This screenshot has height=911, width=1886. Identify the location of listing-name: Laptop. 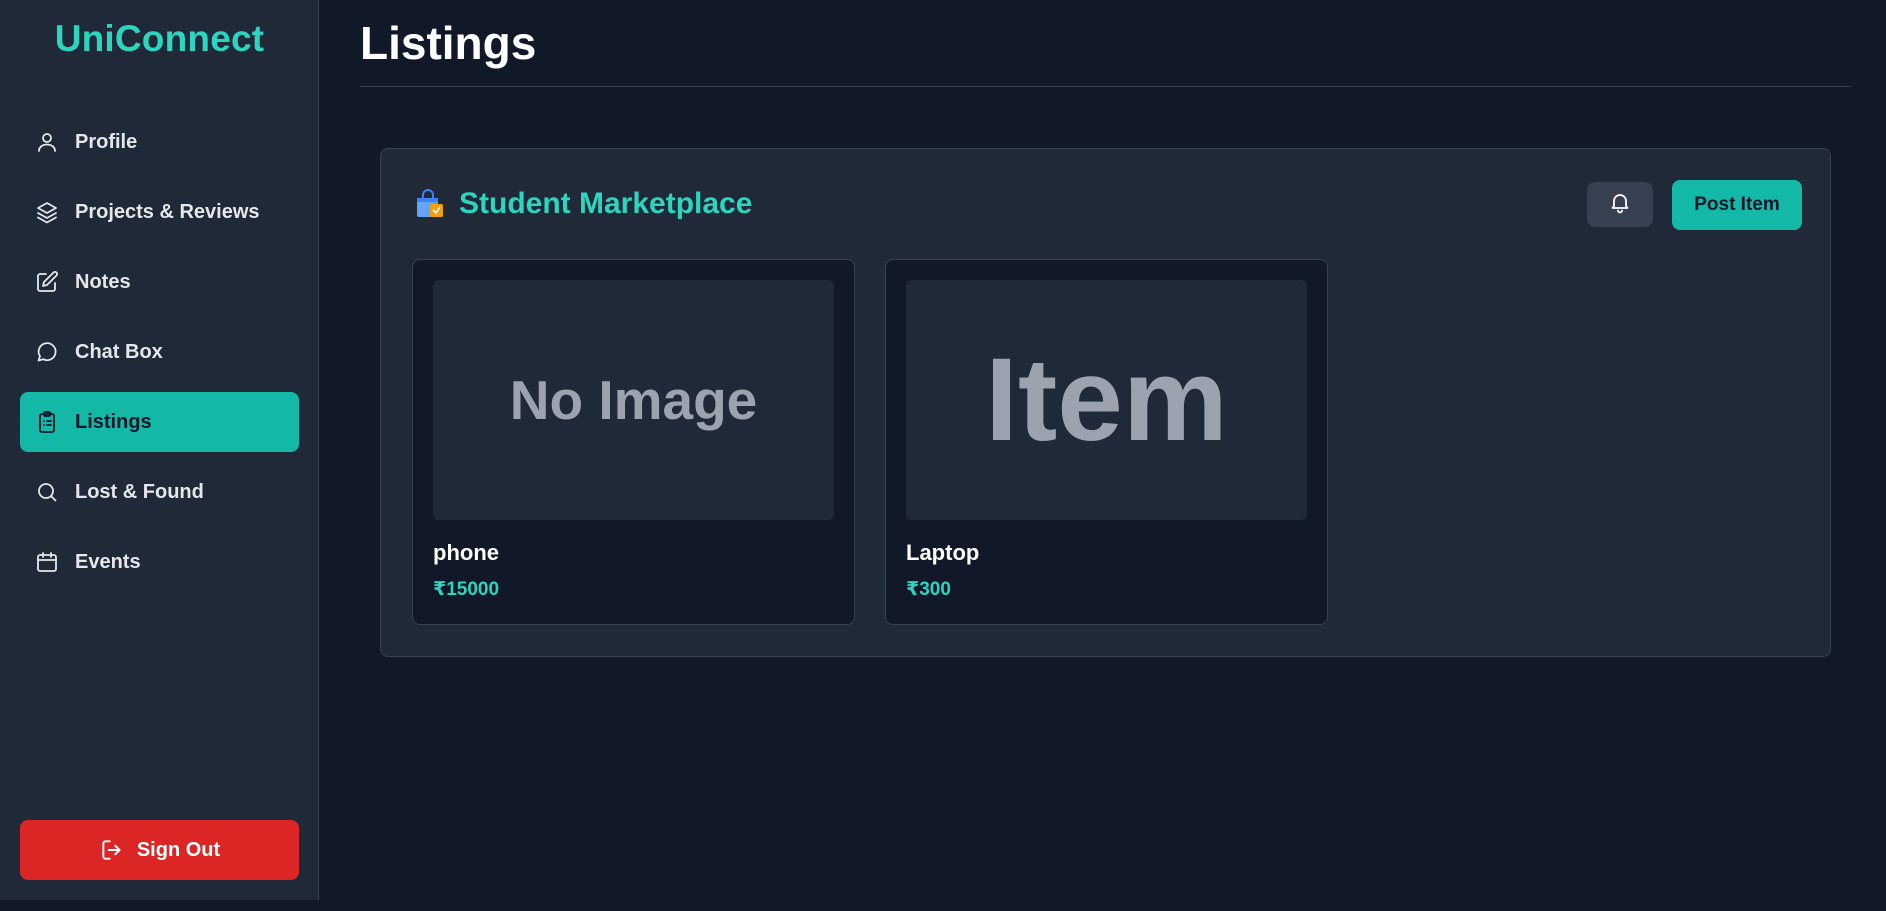
(943, 552).